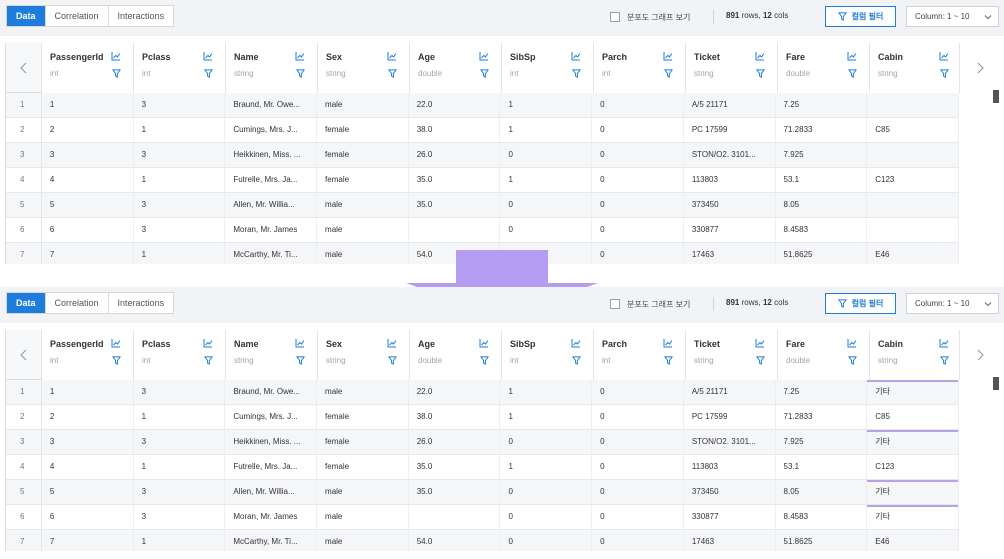 The image size is (1004, 559). Describe the element at coordinates (822, 540) in the screenshot. I see `table-cell: 51.8625` at that location.